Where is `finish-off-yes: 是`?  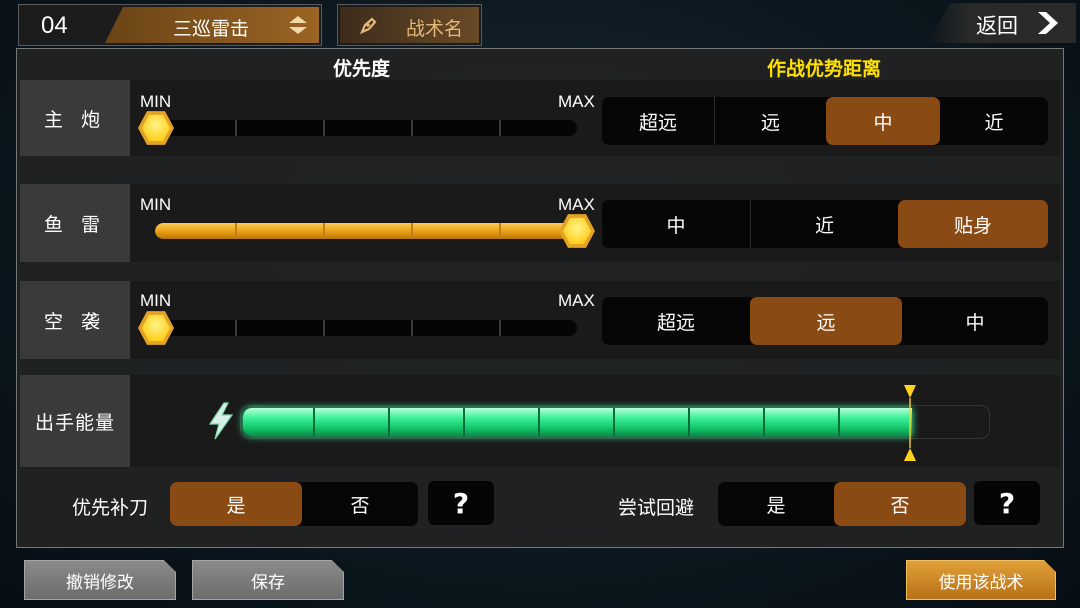 finish-off-yes: 是 is located at coordinates (236, 504).